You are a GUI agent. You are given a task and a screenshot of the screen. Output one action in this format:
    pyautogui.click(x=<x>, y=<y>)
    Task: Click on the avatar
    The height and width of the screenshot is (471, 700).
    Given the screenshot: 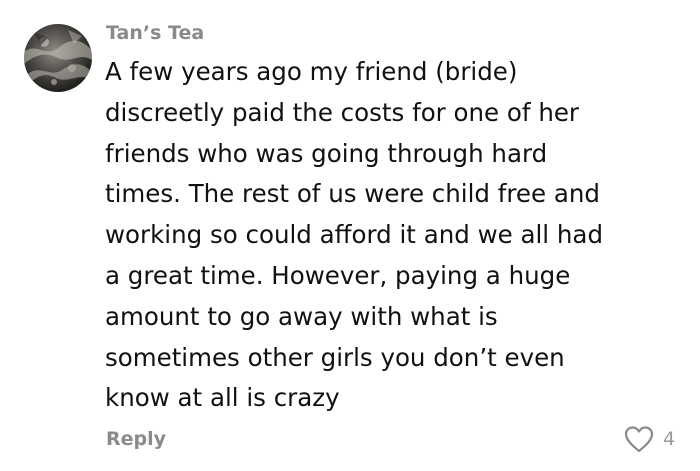 What is the action you would take?
    pyautogui.click(x=58, y=58)
    